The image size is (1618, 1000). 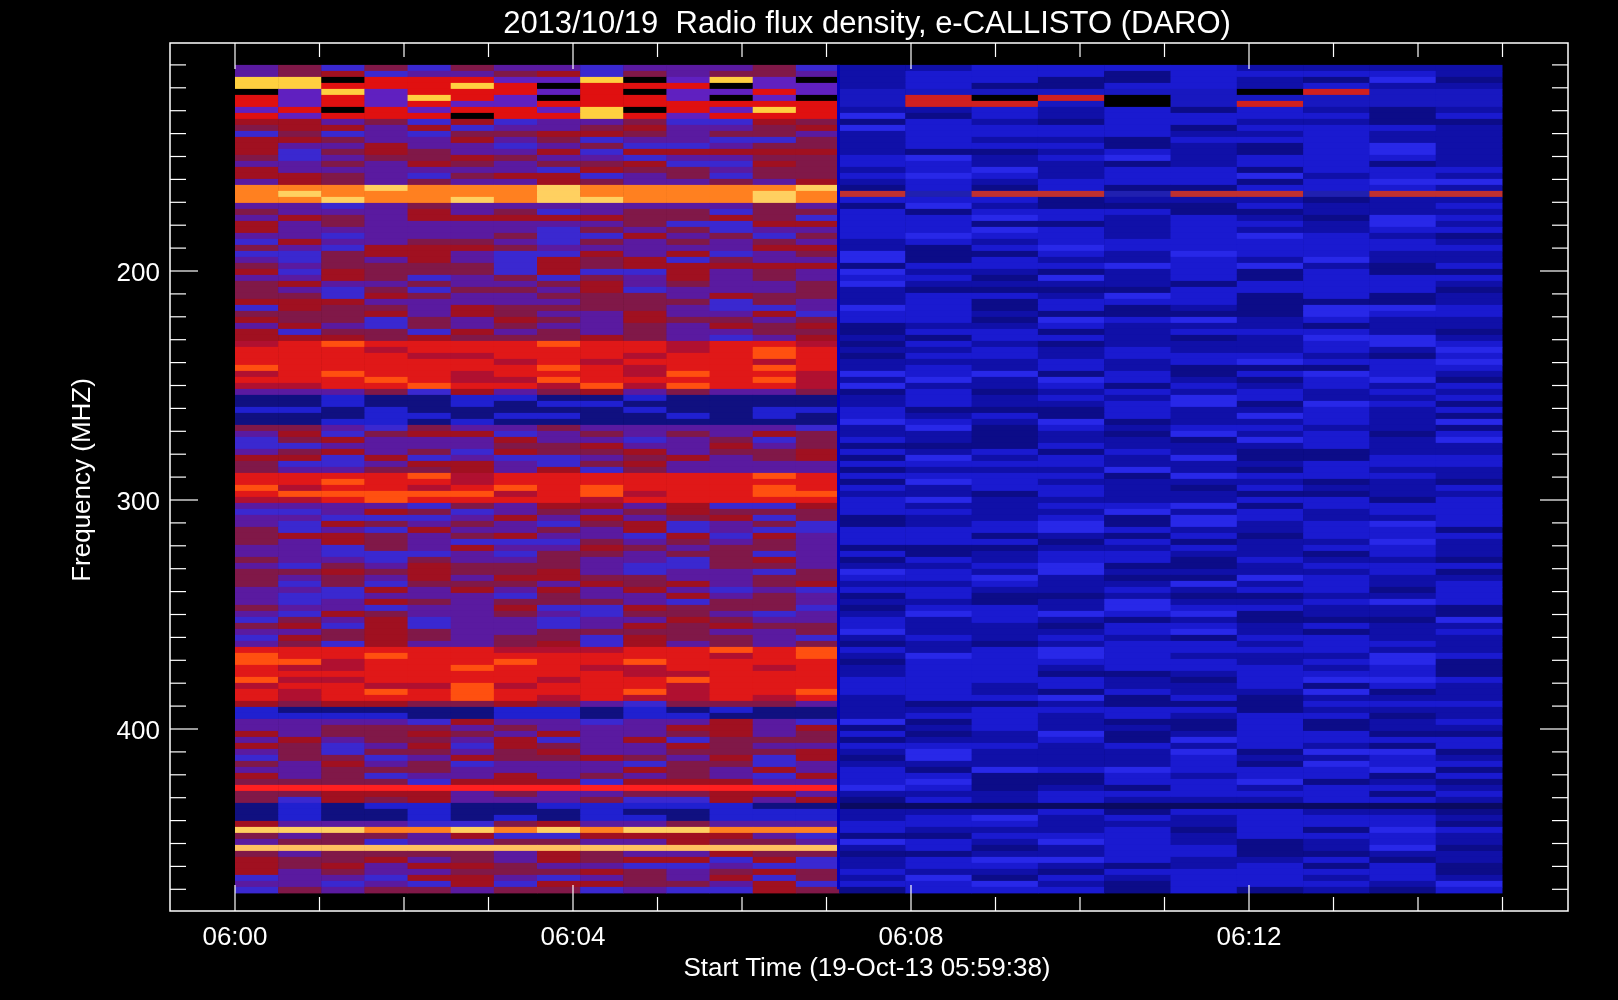 What do you see at coordinates (138, 272) in the screenshot?
I see `y-tick-label: 200` at bounding box center [138, 272].